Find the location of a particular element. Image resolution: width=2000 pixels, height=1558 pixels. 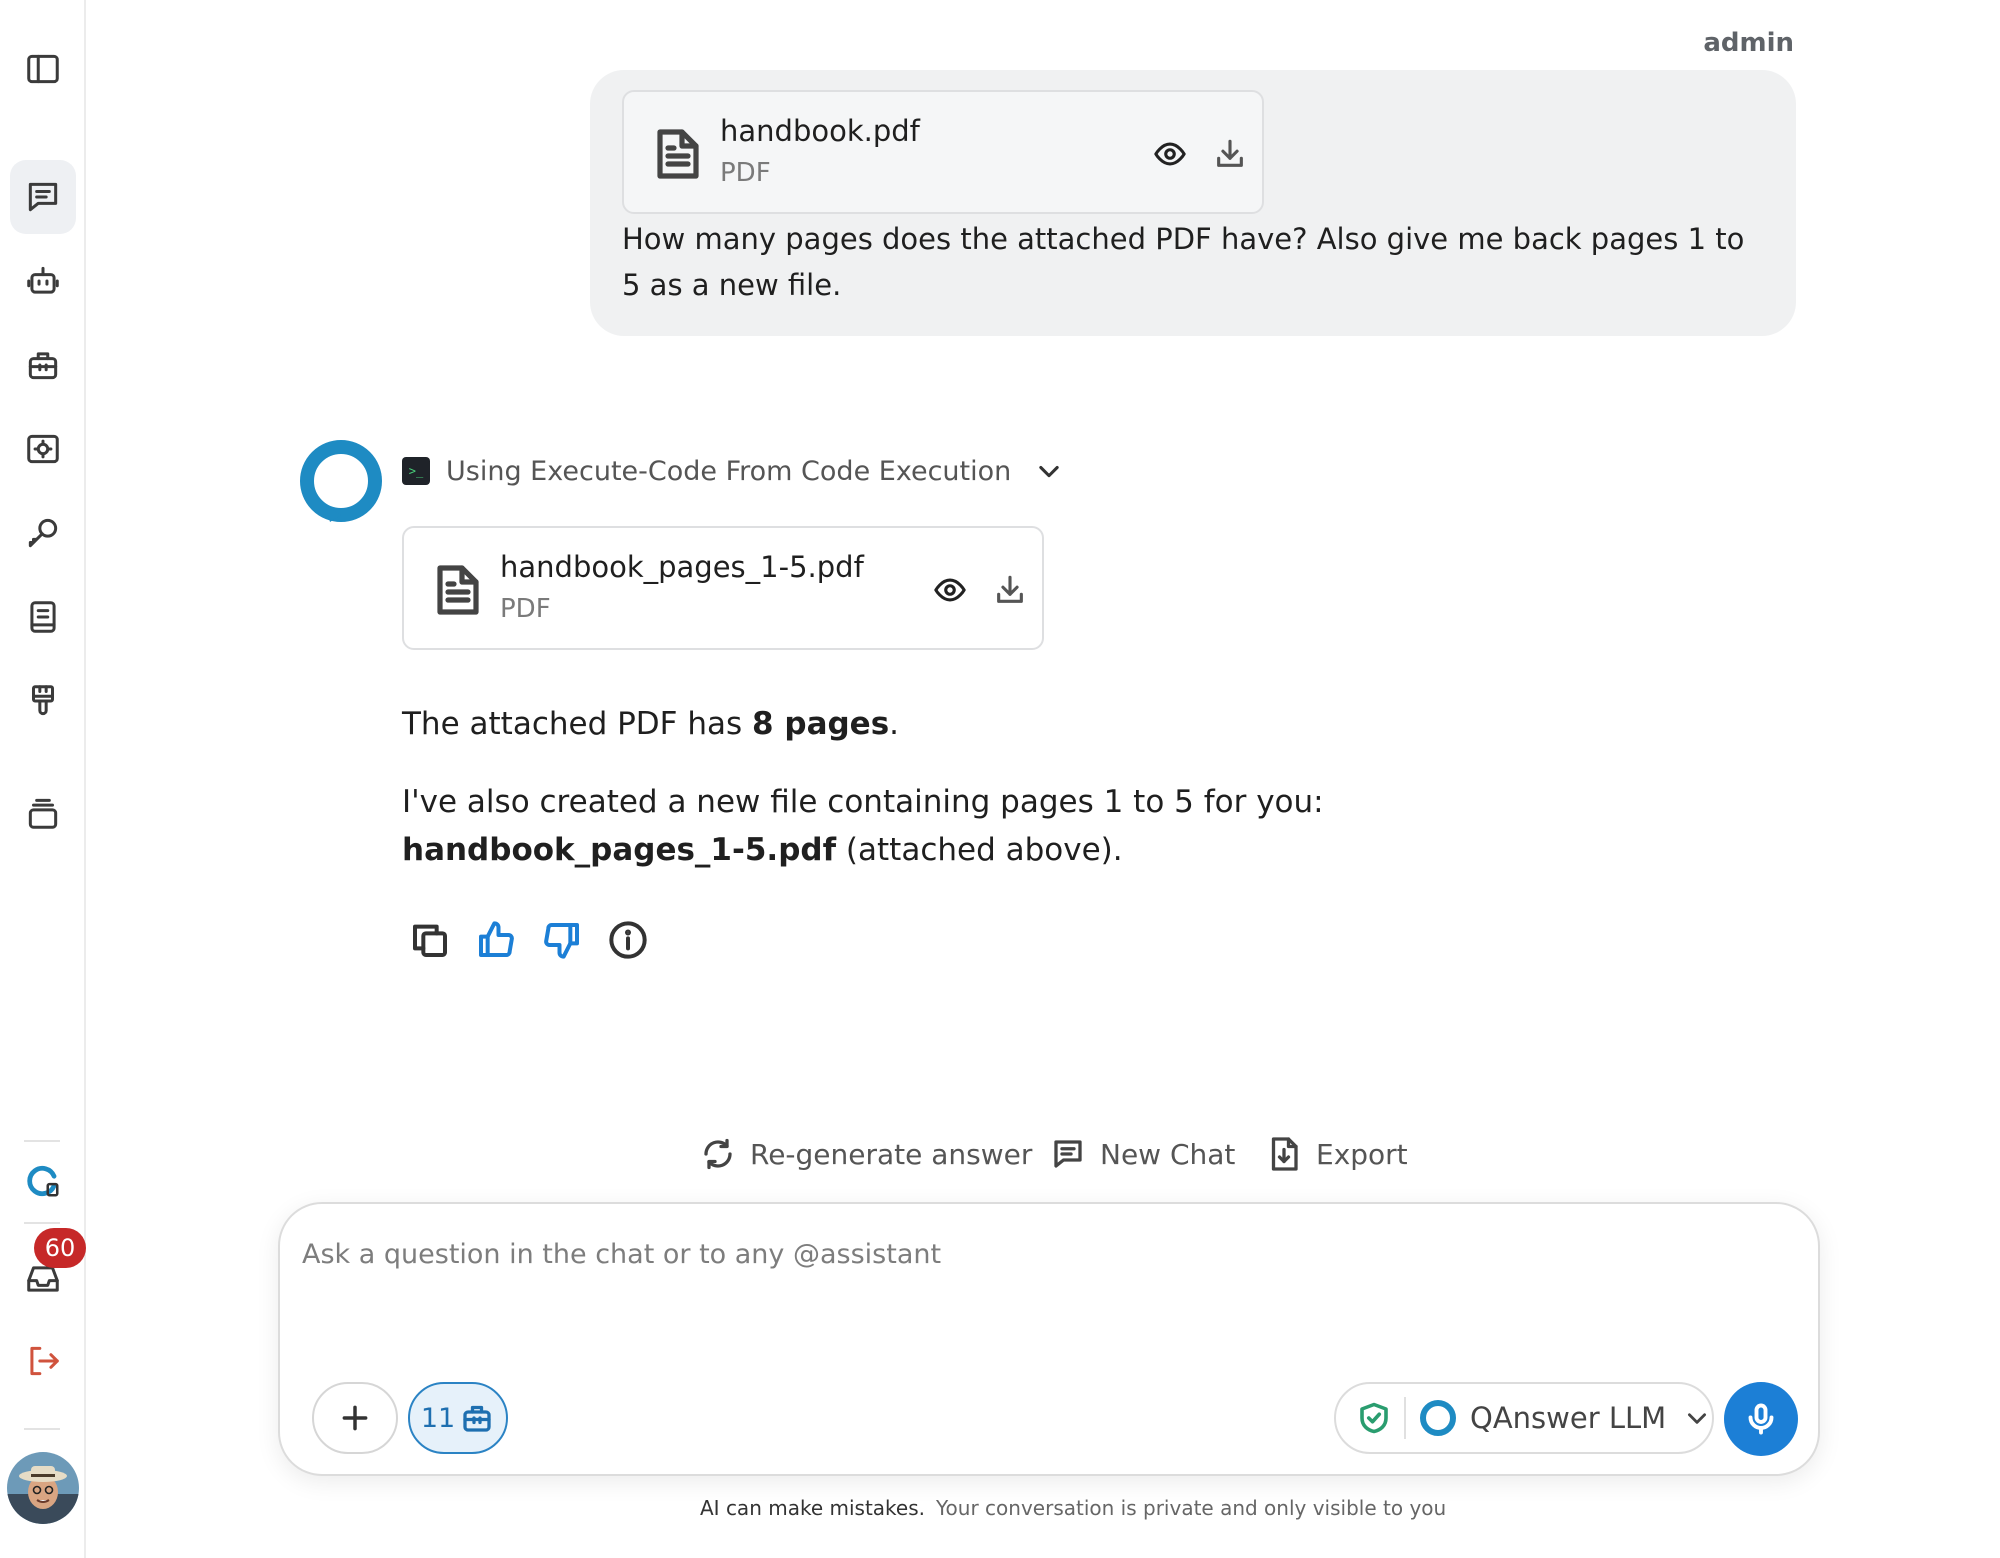

attachment-name: handbook.pdf is located at coordinates (820, 131).